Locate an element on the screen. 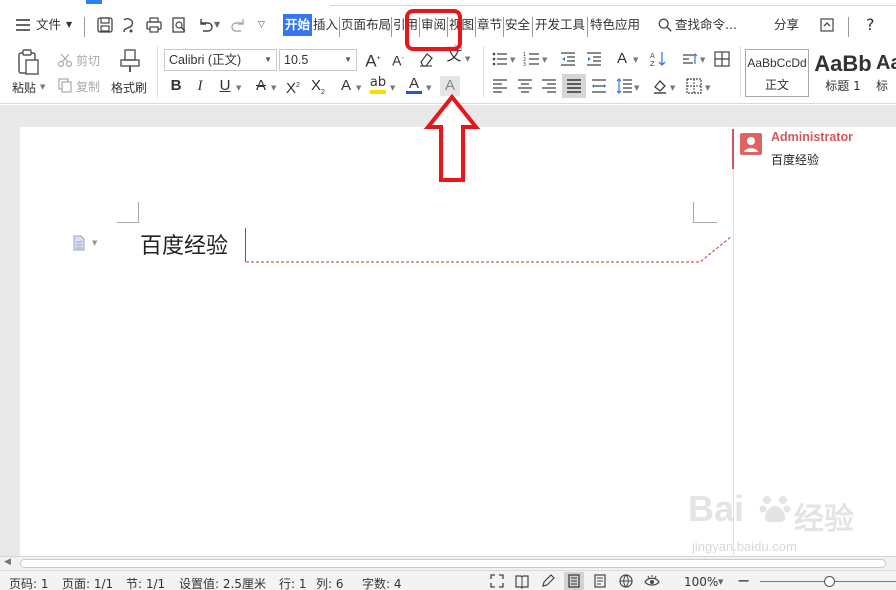 This screenshot has height=590, width=896. tab-insert: 插入 is located at coordinates (325, 25).